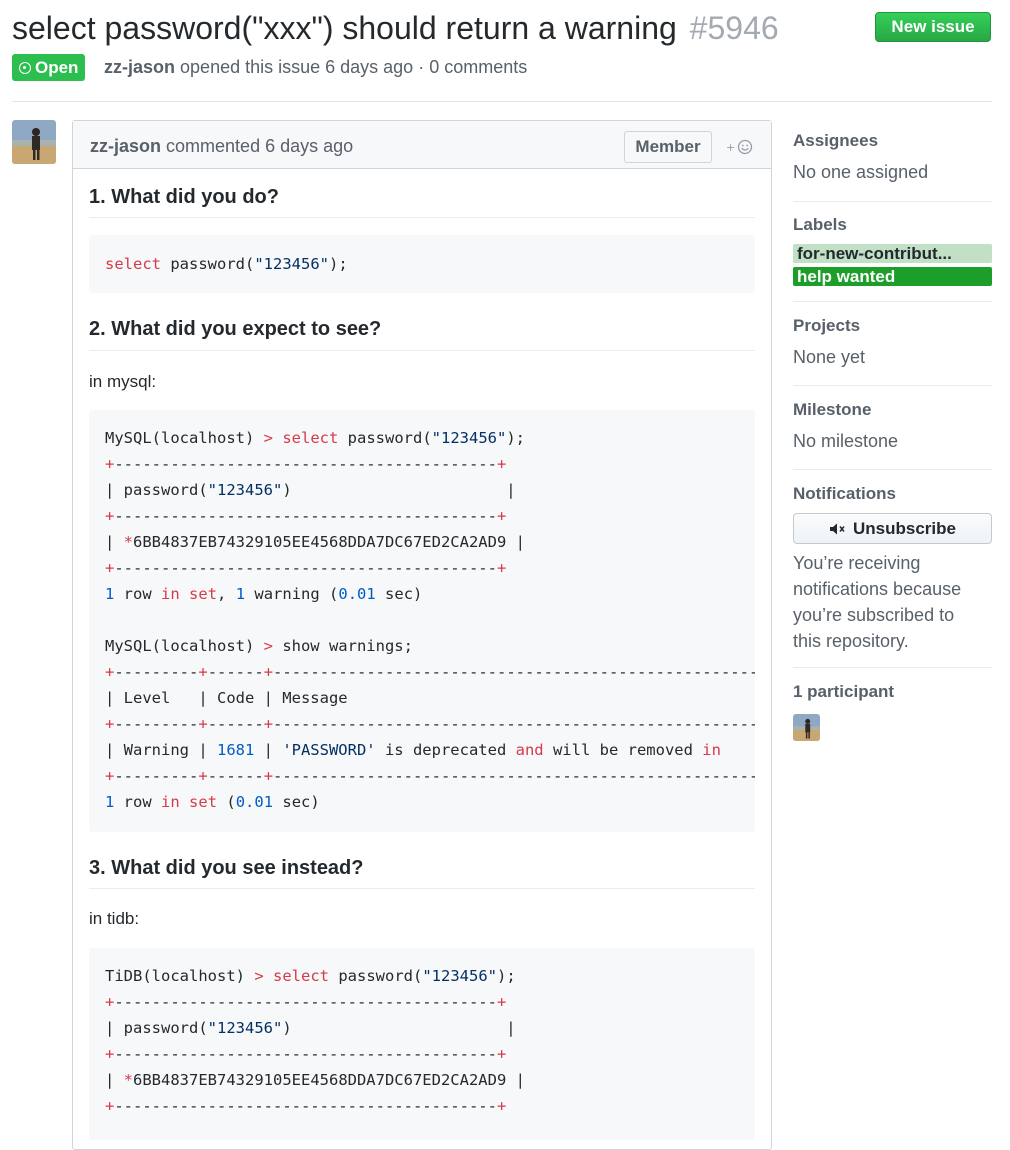 The height and width of the screenshot is (1150, 1010). What do you see at coordinates (123, 381) in the screenshot?
I see `section-intro-mysql: in mysql:` at bounding box center [123, 381].